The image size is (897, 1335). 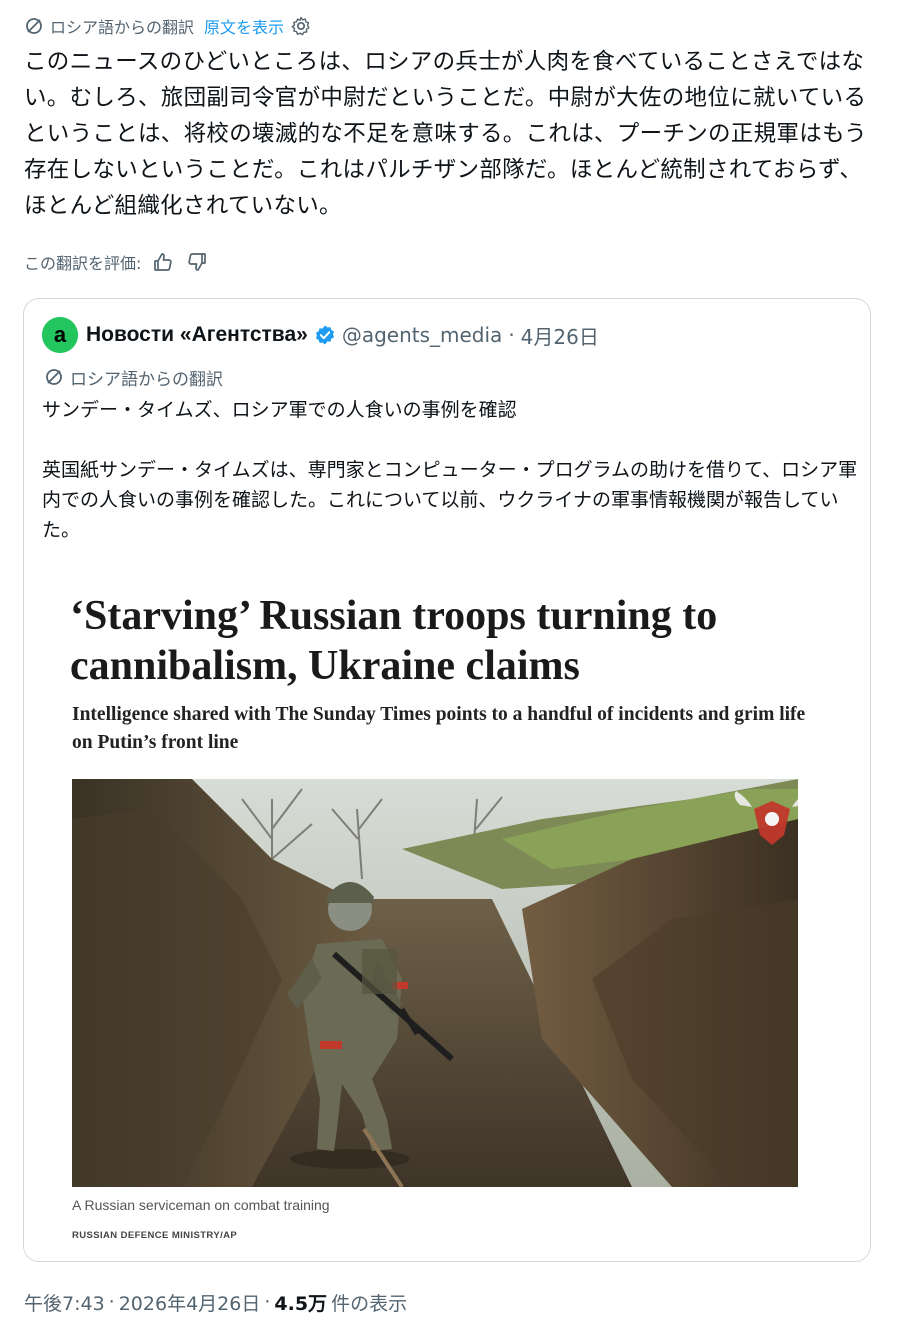 I want to click on avatar-letter: a, so click(x=60, y=334).